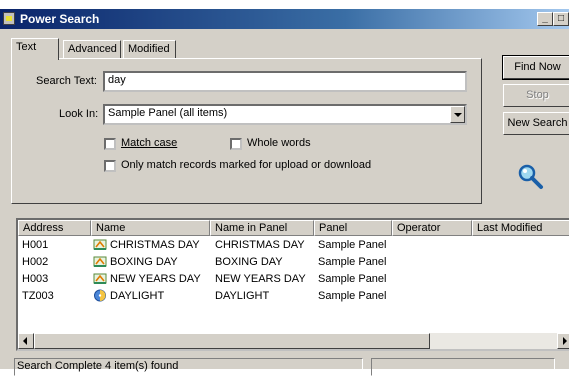 This screenshot has height=376, width=569. What do you see at coordinates (188, 367) in the screenshot?
I see `status-text: Search Complete 4 item(s) found` at bounding box center [188, 367].